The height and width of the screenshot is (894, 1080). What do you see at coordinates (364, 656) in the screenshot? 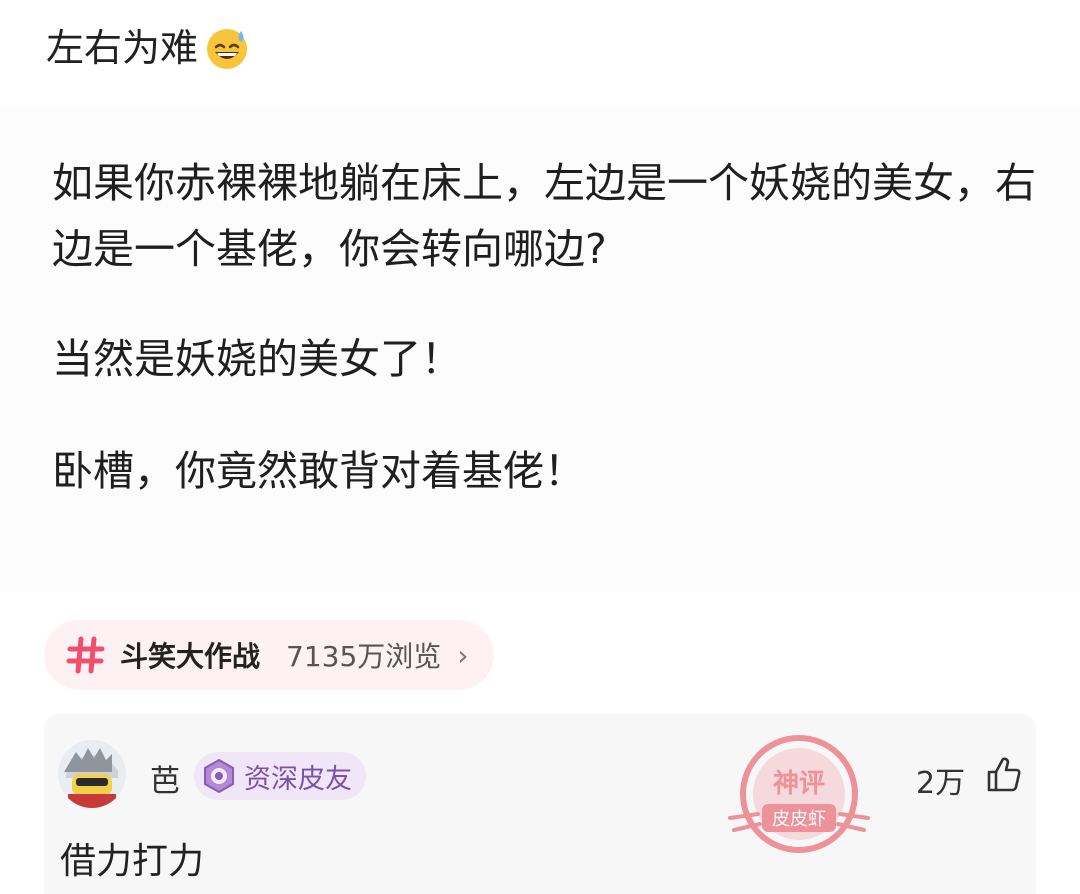
I see `topic-views: 7135万浏览` at bounding box center [364, 656].